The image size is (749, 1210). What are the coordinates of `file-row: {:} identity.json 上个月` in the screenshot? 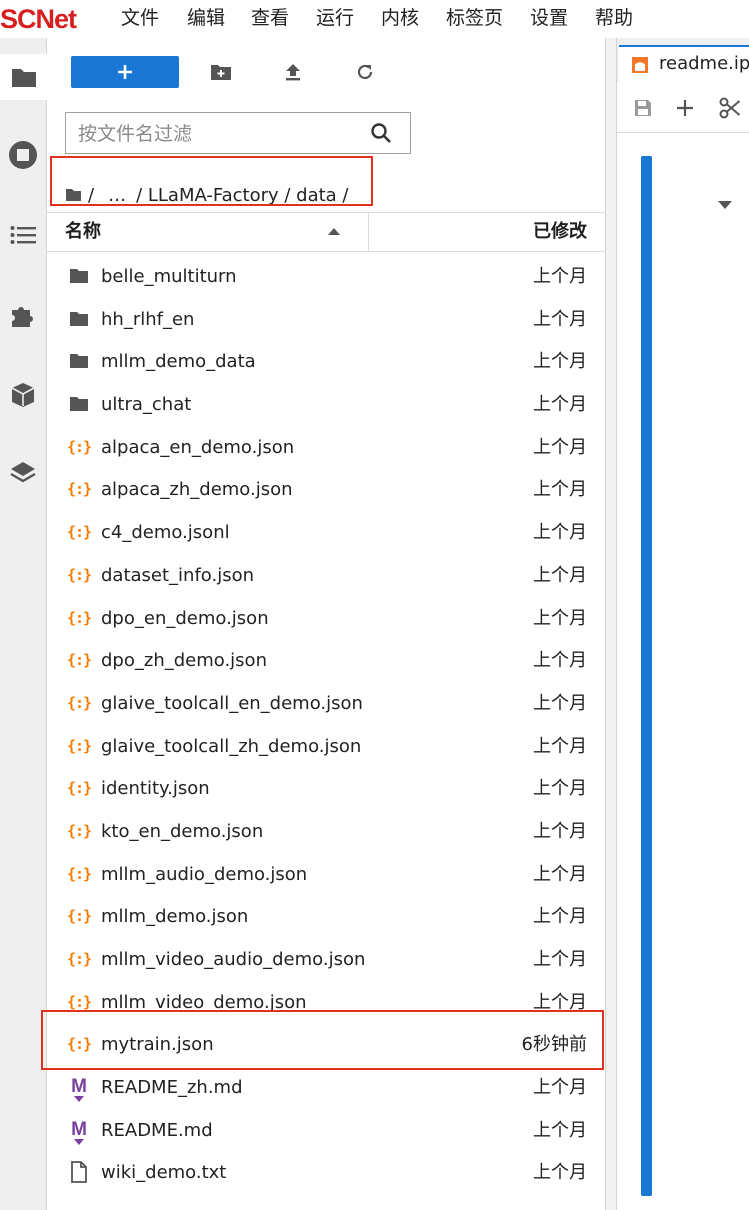 It's located at (326, 789).